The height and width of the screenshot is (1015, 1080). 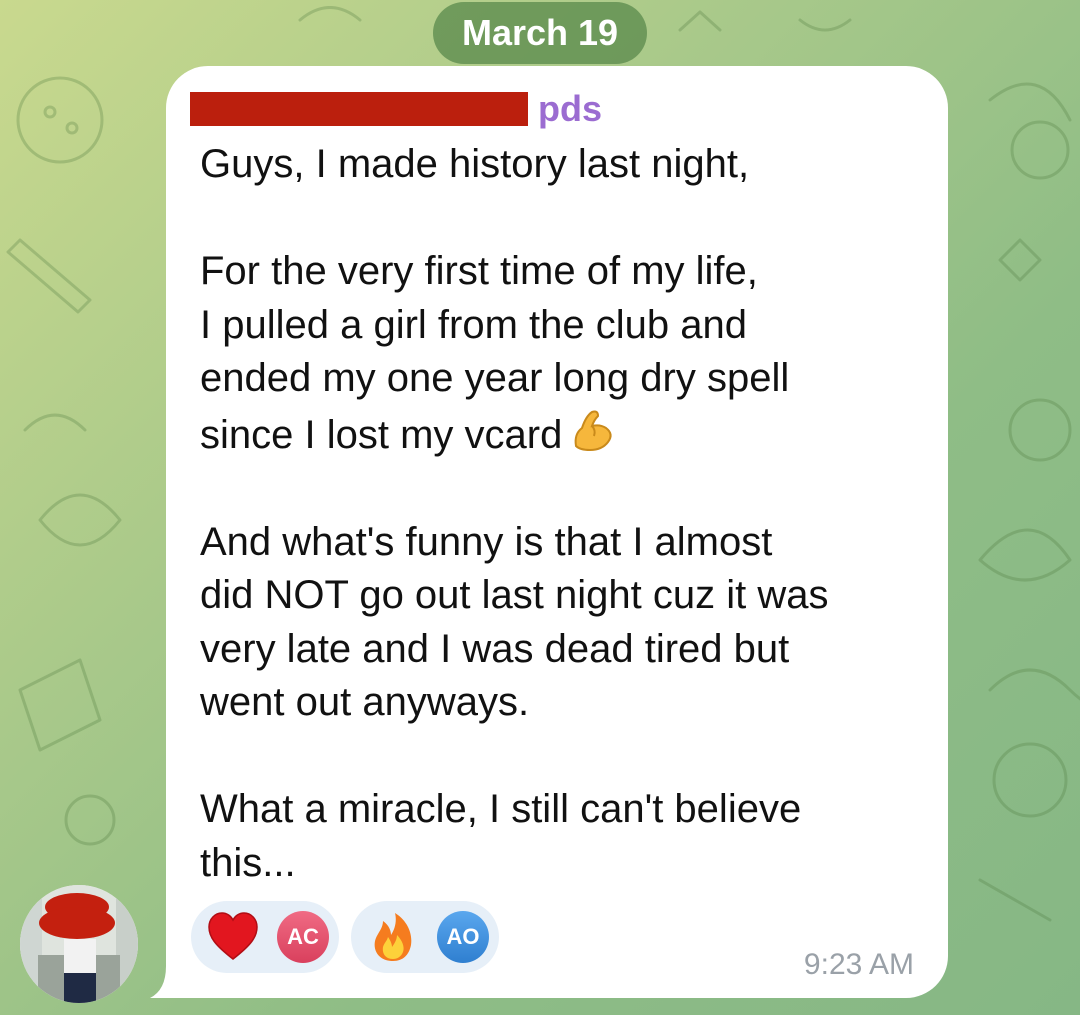 I want to click on sender-name: pds, so click(x=570, y=109).